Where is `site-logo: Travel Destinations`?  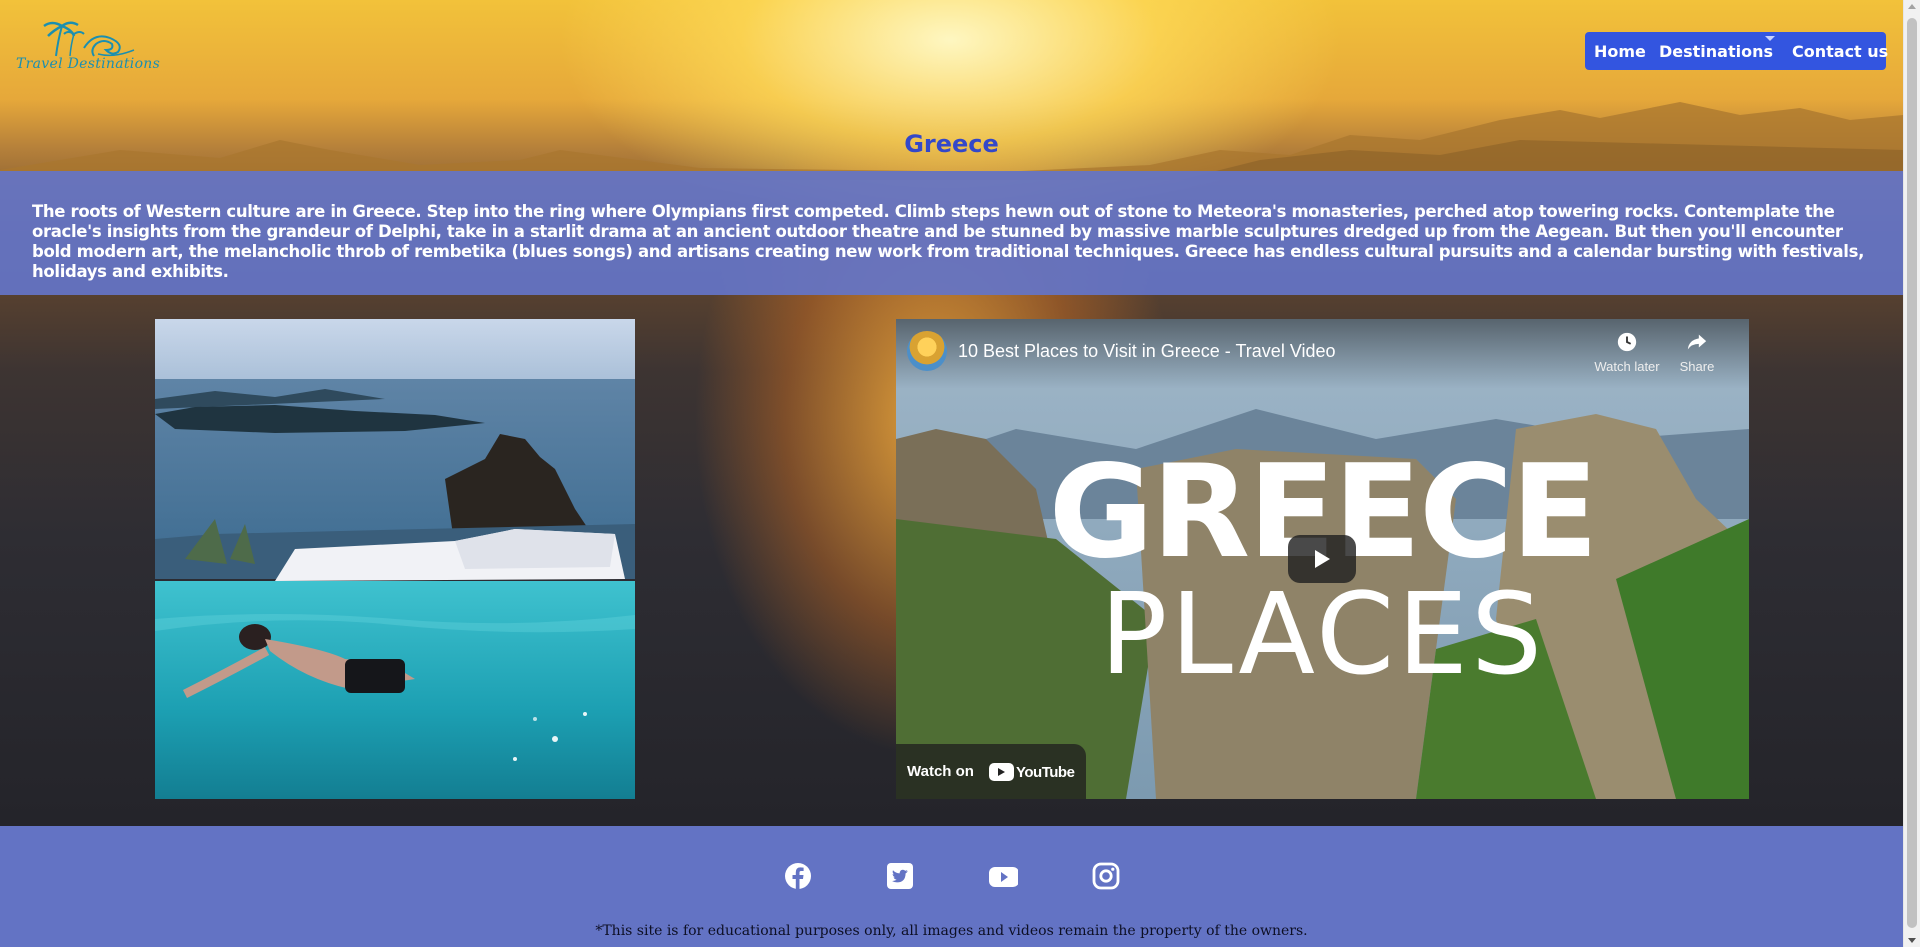
site-logo: Travel Destinations is located at coordinates (89, 48).